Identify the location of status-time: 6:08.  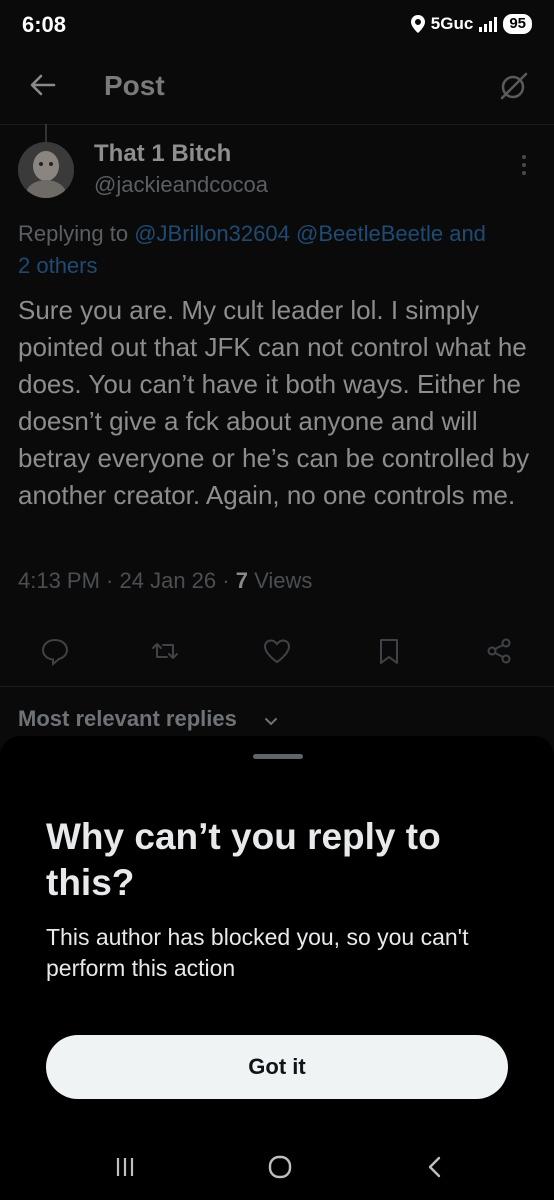
(44, 24).